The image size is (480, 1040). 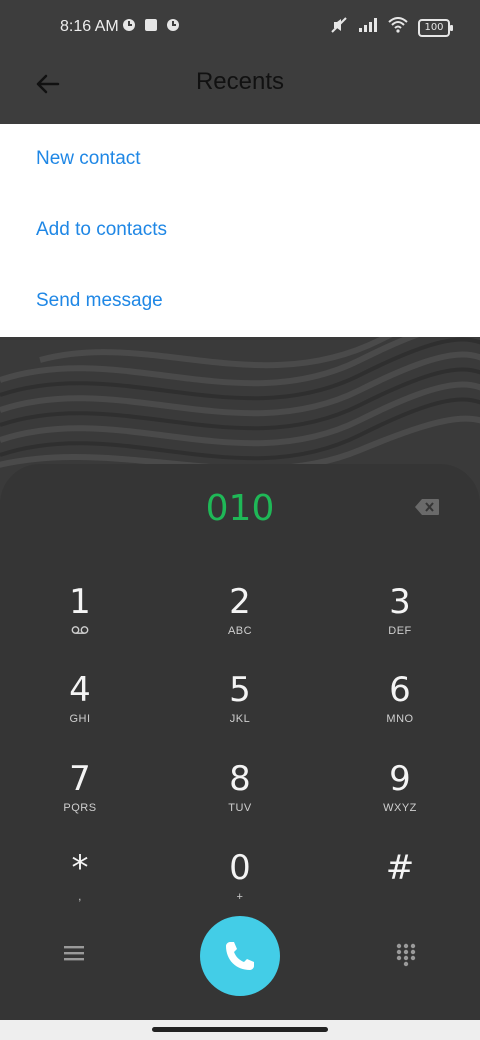 What do you see at coordinates (240, 719) in the screenshot?
I see `key-letters: JKL` at bounding box center [240, 719].